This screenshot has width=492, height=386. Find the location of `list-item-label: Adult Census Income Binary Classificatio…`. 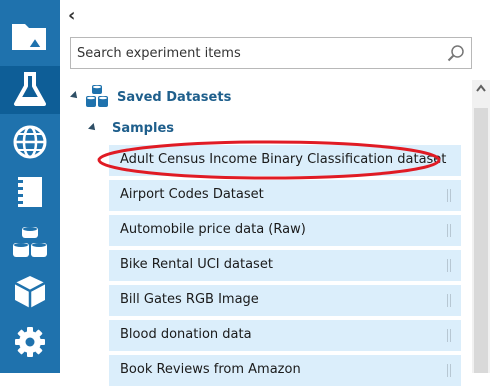

list-item-label: Adult Census Income Binary Classificatio… is located at coordinates (283, 159).